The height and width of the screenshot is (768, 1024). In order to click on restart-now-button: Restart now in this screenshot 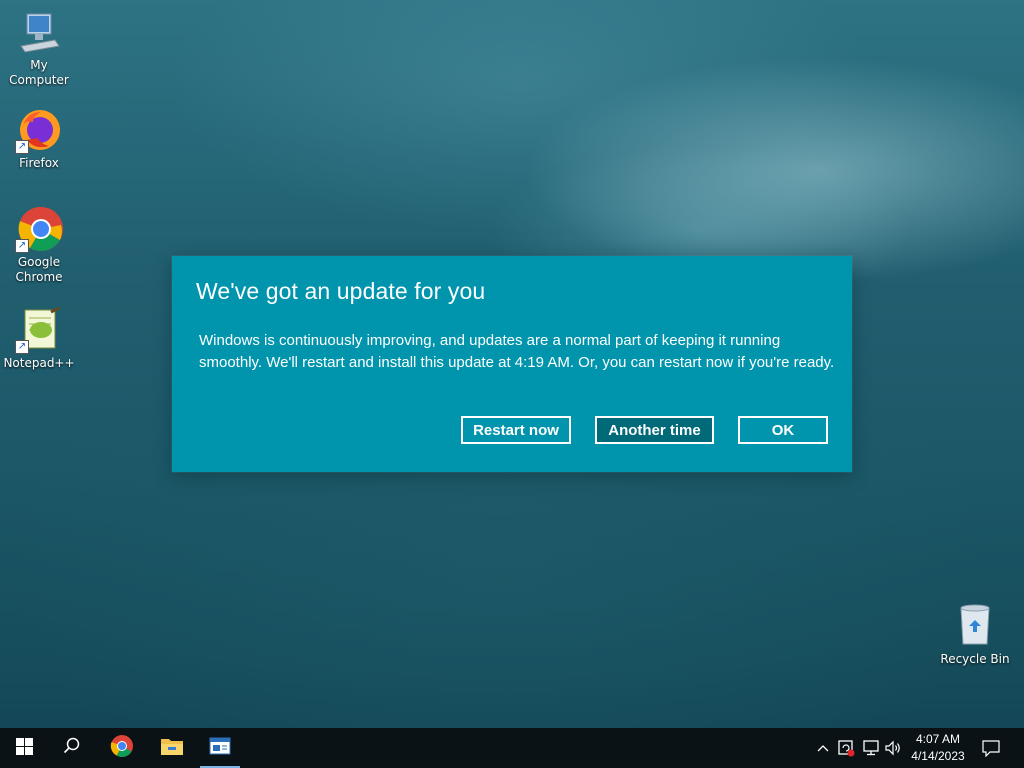, I will do `click(516, 430)`.